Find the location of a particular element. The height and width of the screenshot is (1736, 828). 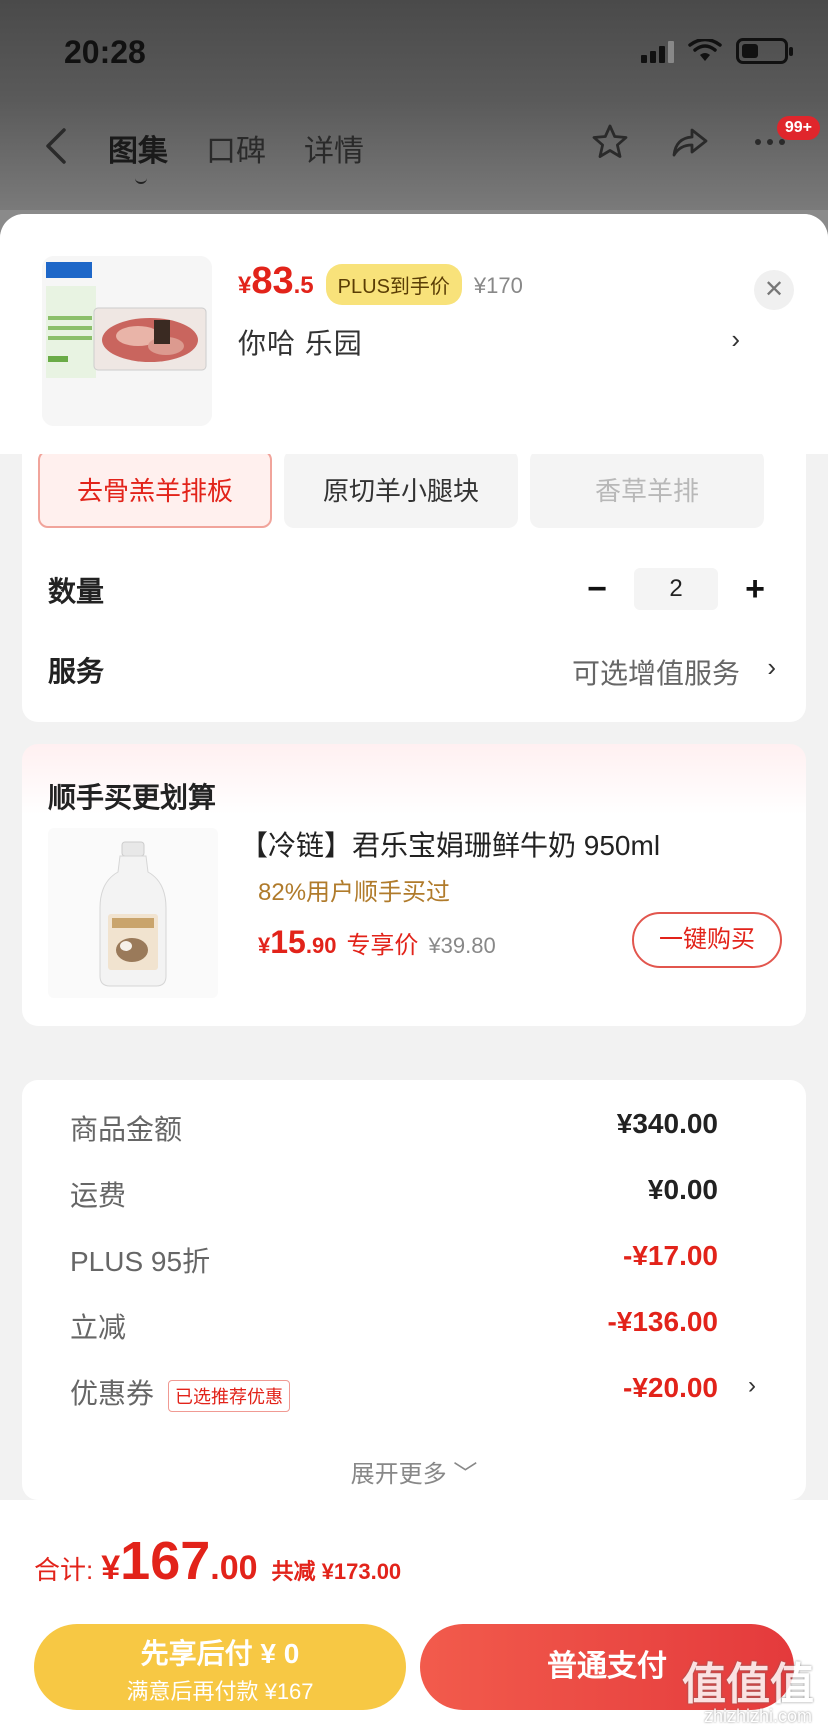

cross-sell-ratio: 82%用户顺手买过 is located at coordinates (354, 892).